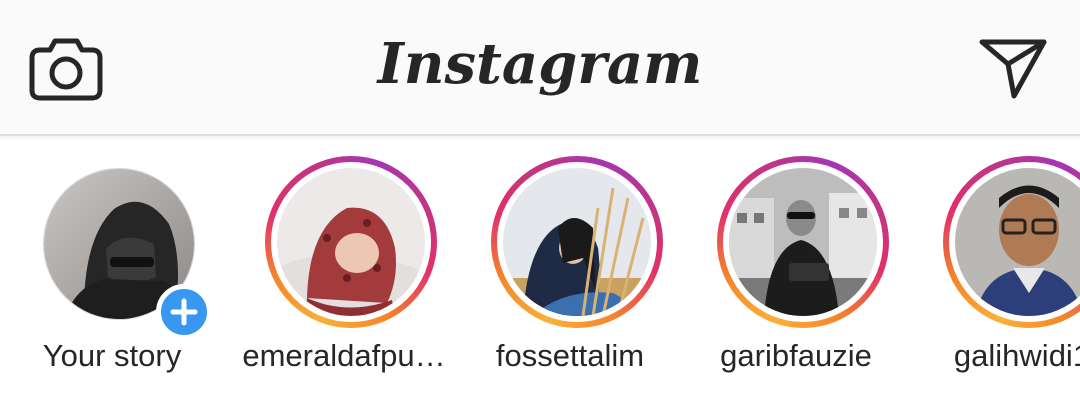 This screenshot has height=402, width=1080. I want to click on story-item-galihwidi1: galihwidi1, so click(995, 269).